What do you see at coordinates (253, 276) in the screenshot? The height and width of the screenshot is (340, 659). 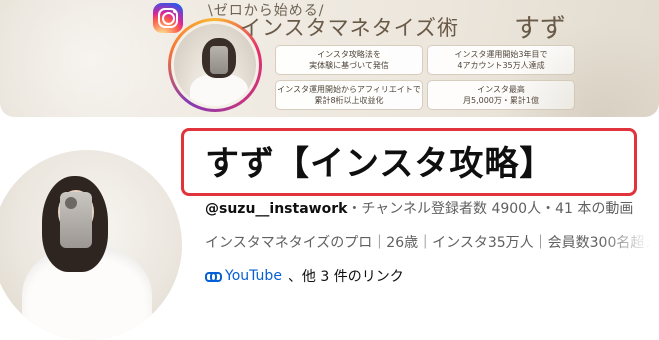 I see `youtube-link: YouTube` at bounding box center [253, 276].